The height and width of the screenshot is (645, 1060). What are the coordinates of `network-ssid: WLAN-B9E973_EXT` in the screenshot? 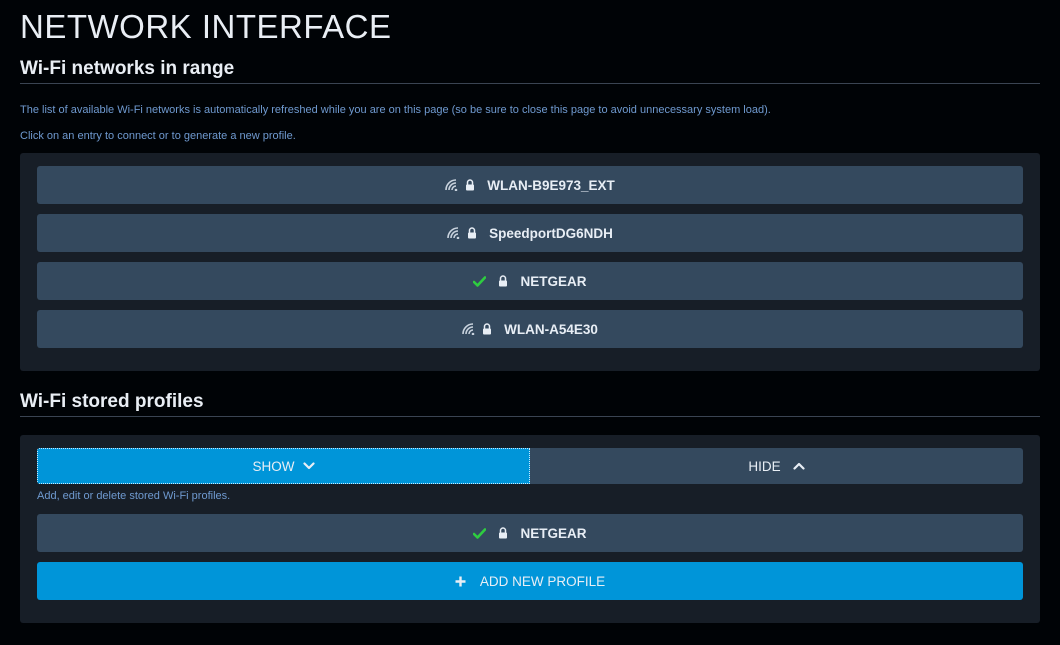 It's located at (551, 185).